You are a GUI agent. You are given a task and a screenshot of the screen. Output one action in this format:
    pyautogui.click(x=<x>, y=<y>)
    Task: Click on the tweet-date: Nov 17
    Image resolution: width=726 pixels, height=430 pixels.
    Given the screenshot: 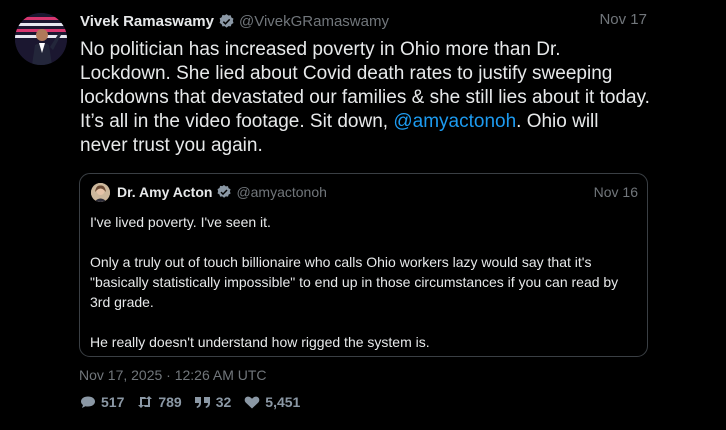 What is the action you would take?
    pyautogui.click(x=623, y=19)
    